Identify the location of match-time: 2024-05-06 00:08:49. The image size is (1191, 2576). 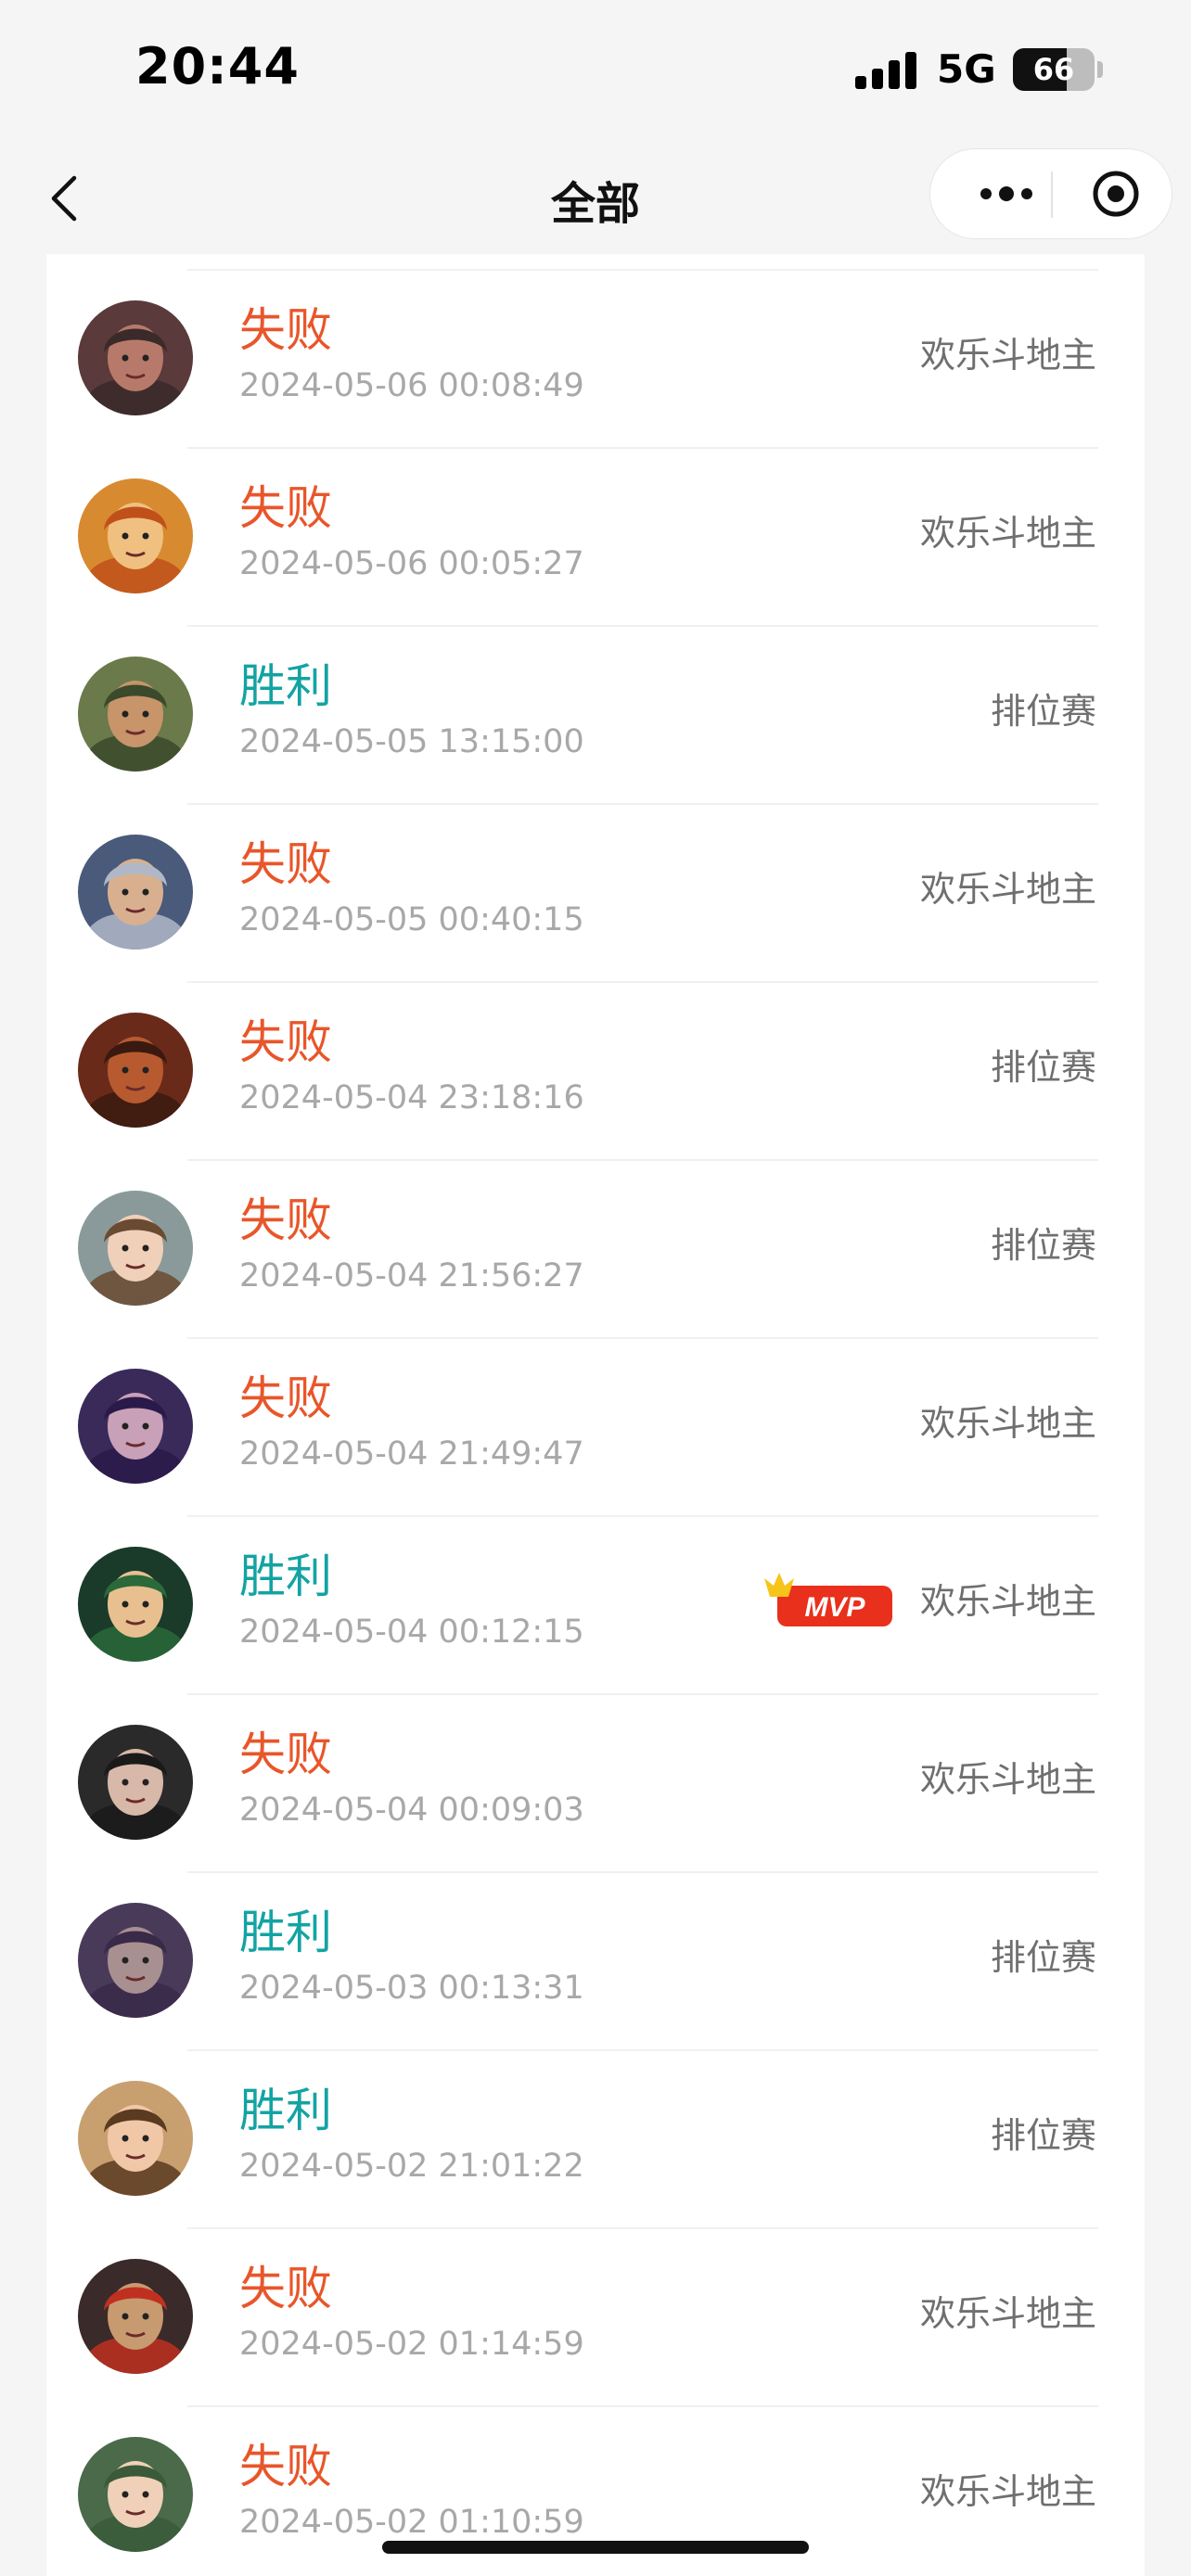
(411, 385).